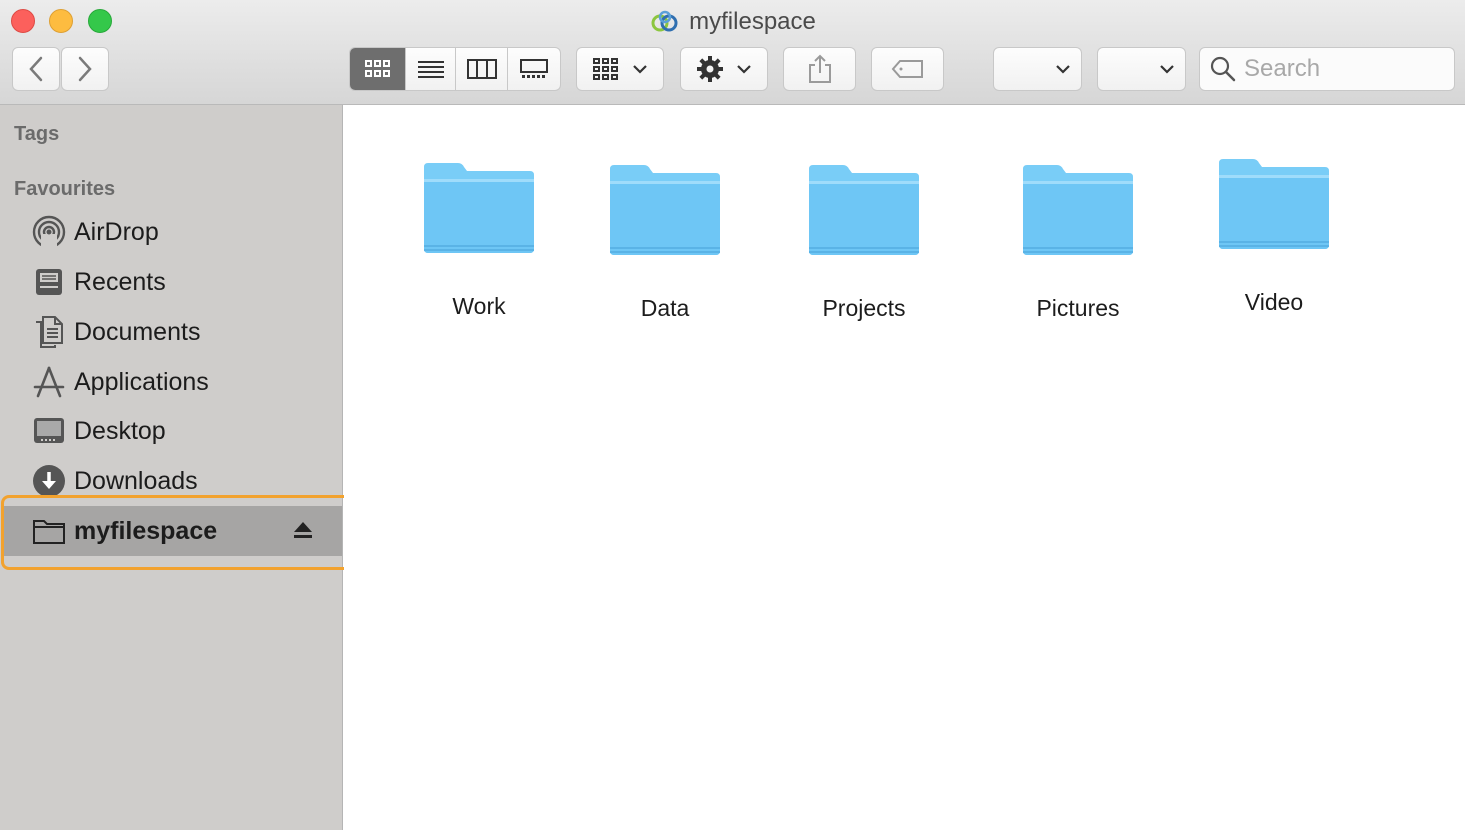  Describe the element at coordinates (173, 282) in the screenshot. I see `sidebar-item-recents: Recents` at that location.